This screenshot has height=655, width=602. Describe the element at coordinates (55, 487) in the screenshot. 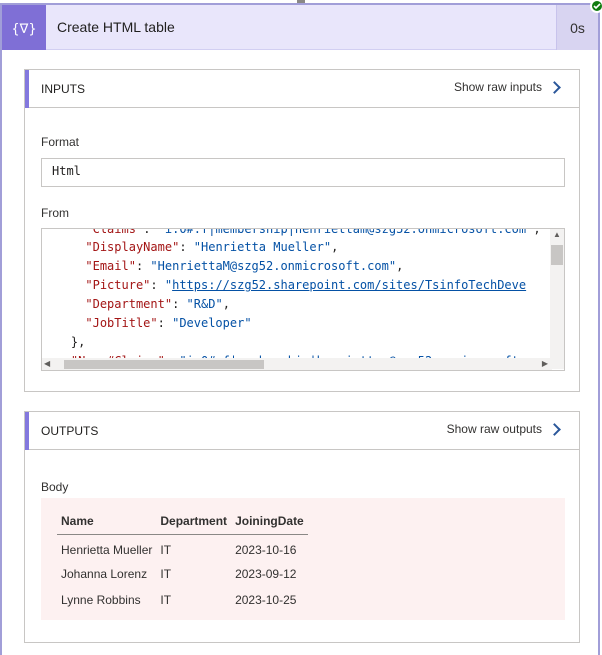

I see `body-label: Body` at that location.